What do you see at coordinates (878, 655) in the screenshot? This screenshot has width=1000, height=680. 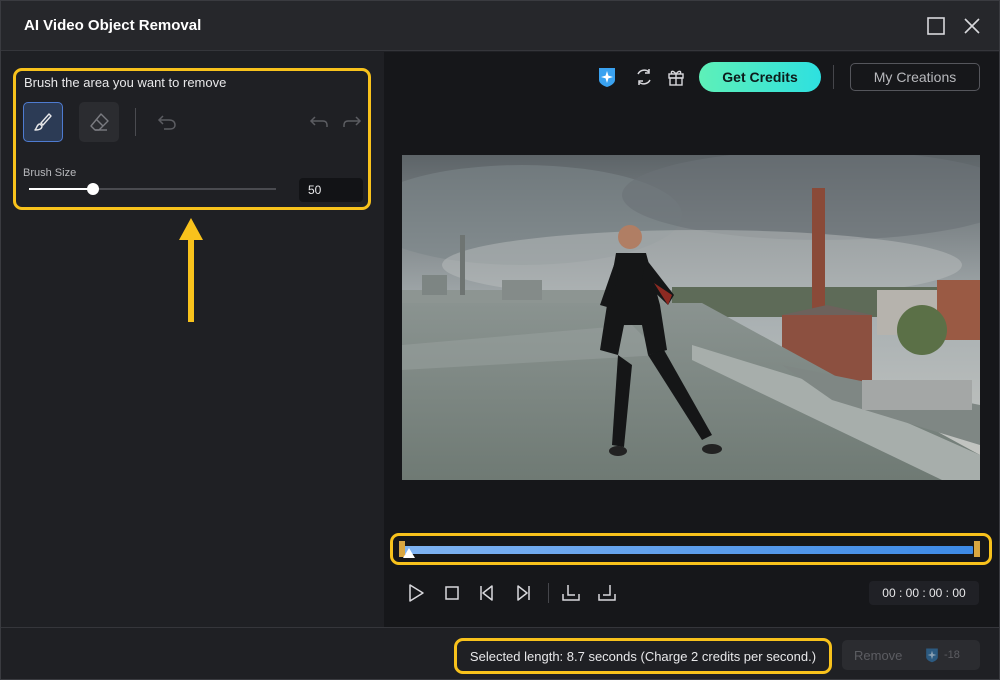 I see `remove-button-label: Remove` at bounding box center [878, 655].